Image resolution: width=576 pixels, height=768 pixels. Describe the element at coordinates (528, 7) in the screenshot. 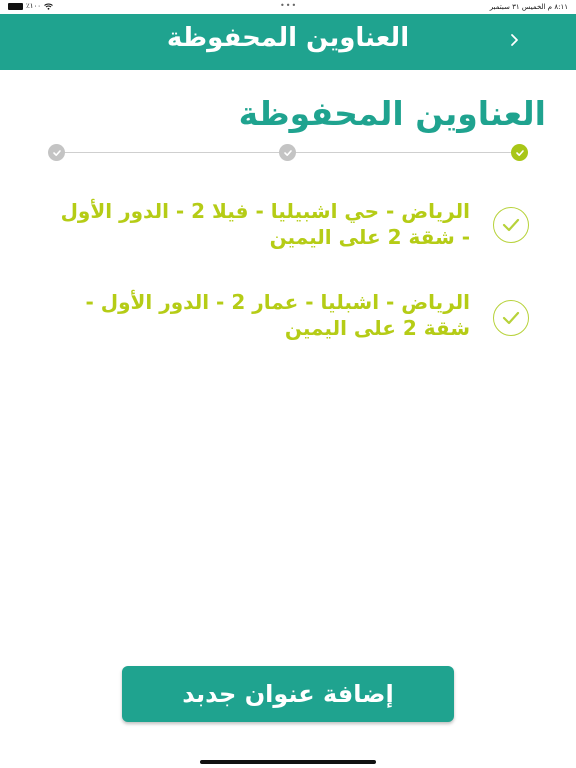

I see `status-time-date: ٨:١١ م الخميس ٣١ سبتمبر` at that location.